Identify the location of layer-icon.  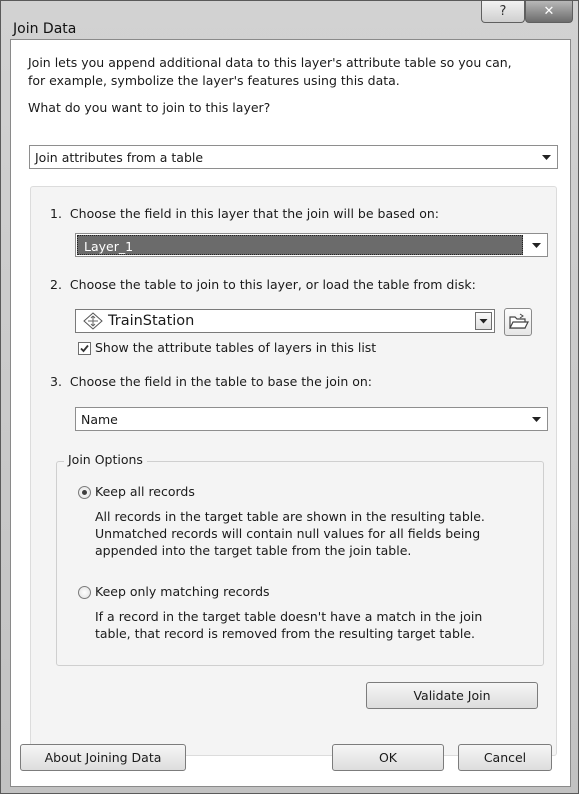
(93, 321).